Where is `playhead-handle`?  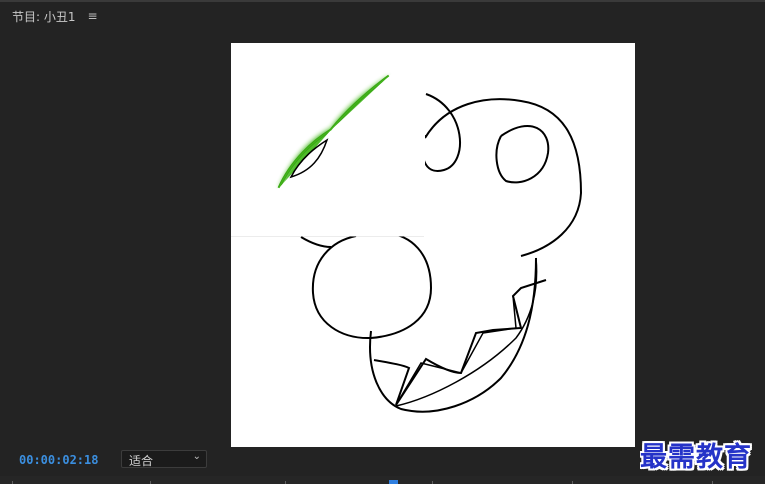
playhead-handle is located at coordinates (393, 482).